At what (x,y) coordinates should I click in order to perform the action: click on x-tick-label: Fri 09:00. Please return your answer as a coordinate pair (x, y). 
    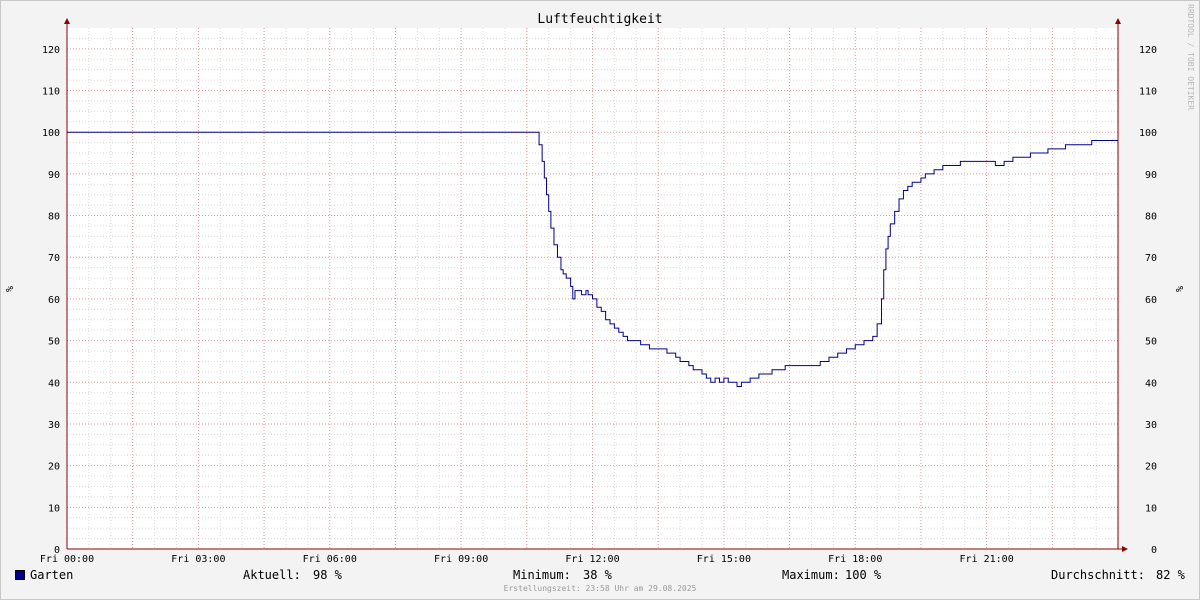
    Looking at the image, I should click on (461, 559).